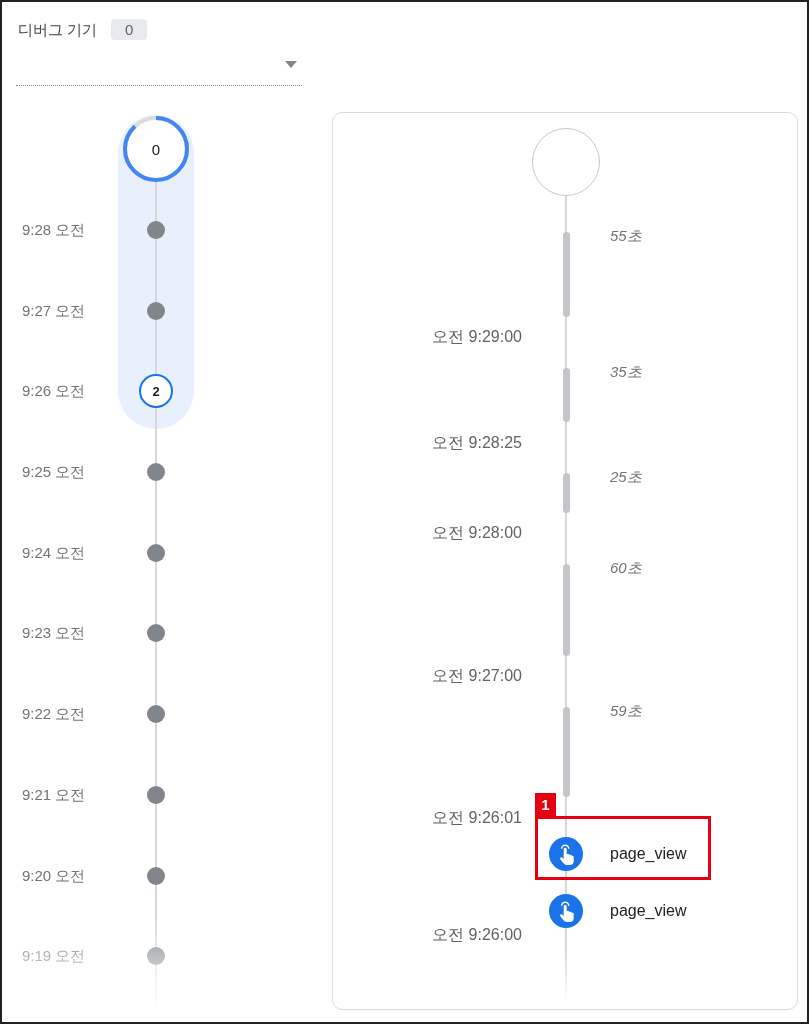  Describe the element at coordinates (477, 817) in the screenshot. I see `timestamp: 오전 9:26:01` at that location.